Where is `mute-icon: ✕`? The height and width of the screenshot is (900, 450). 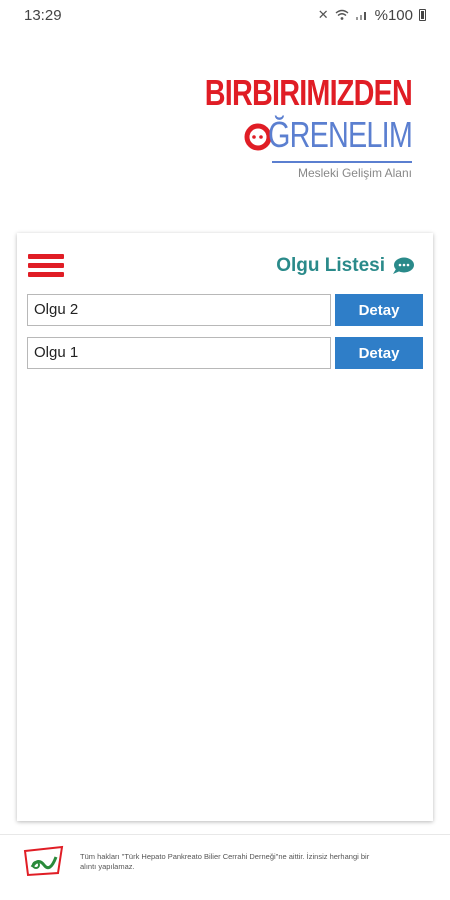 mute-icon: ✕ is located at coordinates (323, 14).